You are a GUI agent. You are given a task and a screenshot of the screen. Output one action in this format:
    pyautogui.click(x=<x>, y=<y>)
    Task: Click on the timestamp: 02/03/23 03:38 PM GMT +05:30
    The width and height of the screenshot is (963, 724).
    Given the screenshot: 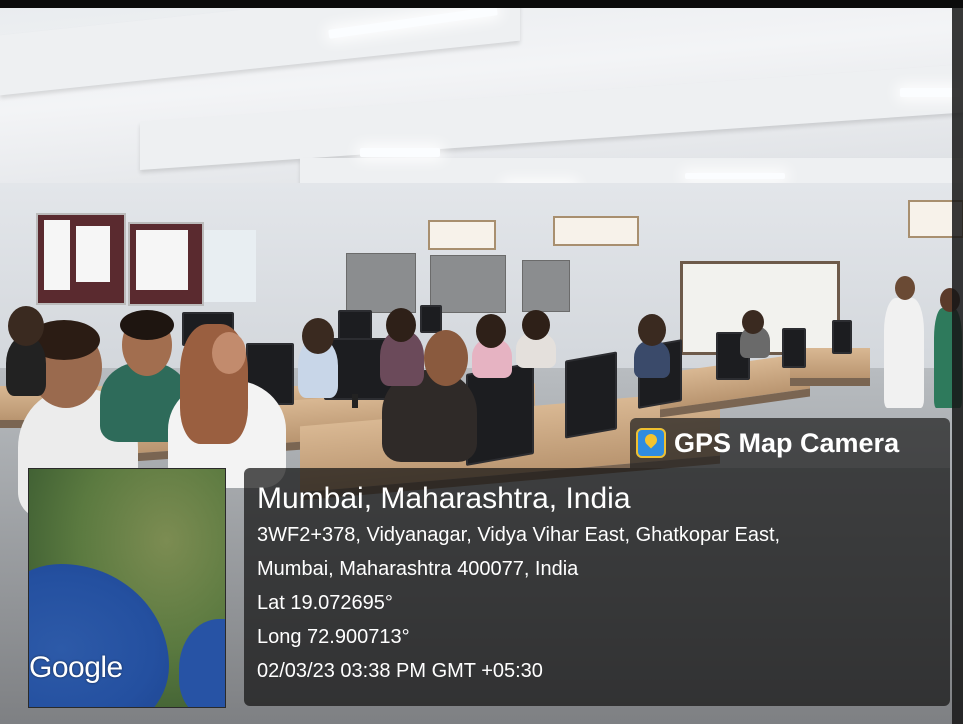 What is the action you would take?
    pyautogui.click(x=400, y=671)
    